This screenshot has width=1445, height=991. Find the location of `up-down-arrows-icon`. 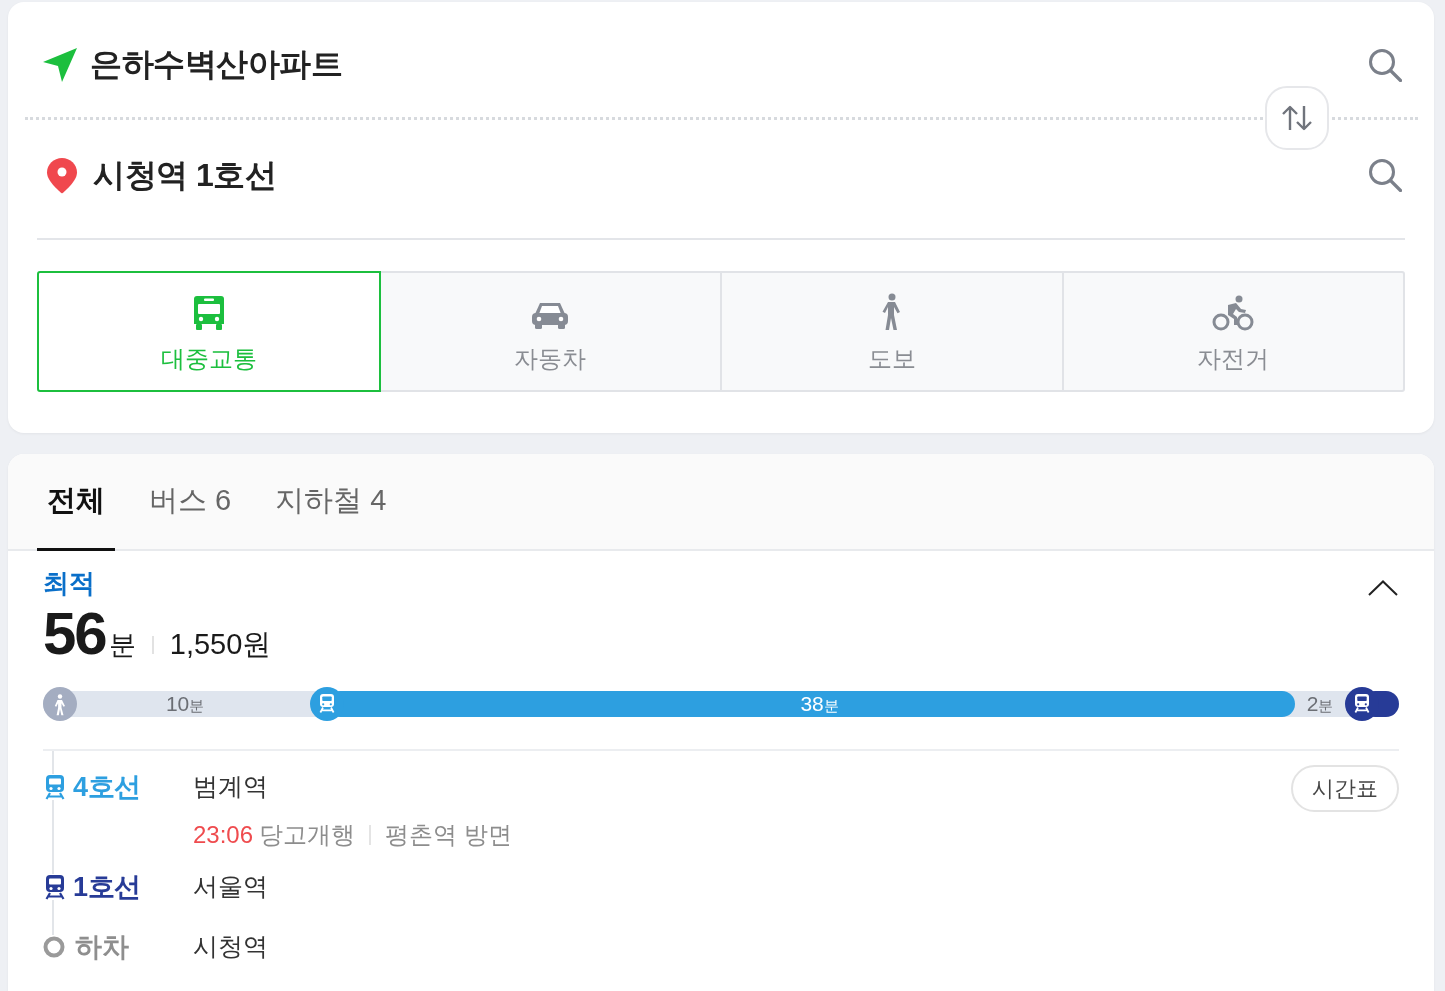

up-down-arrows-icon is located at coordinates (1297, 118).